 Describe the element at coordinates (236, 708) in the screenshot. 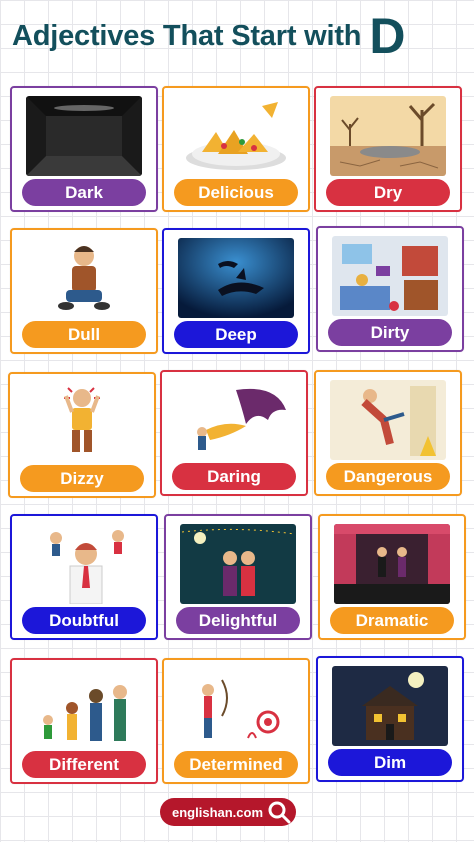

I see `archer-image` at that location.